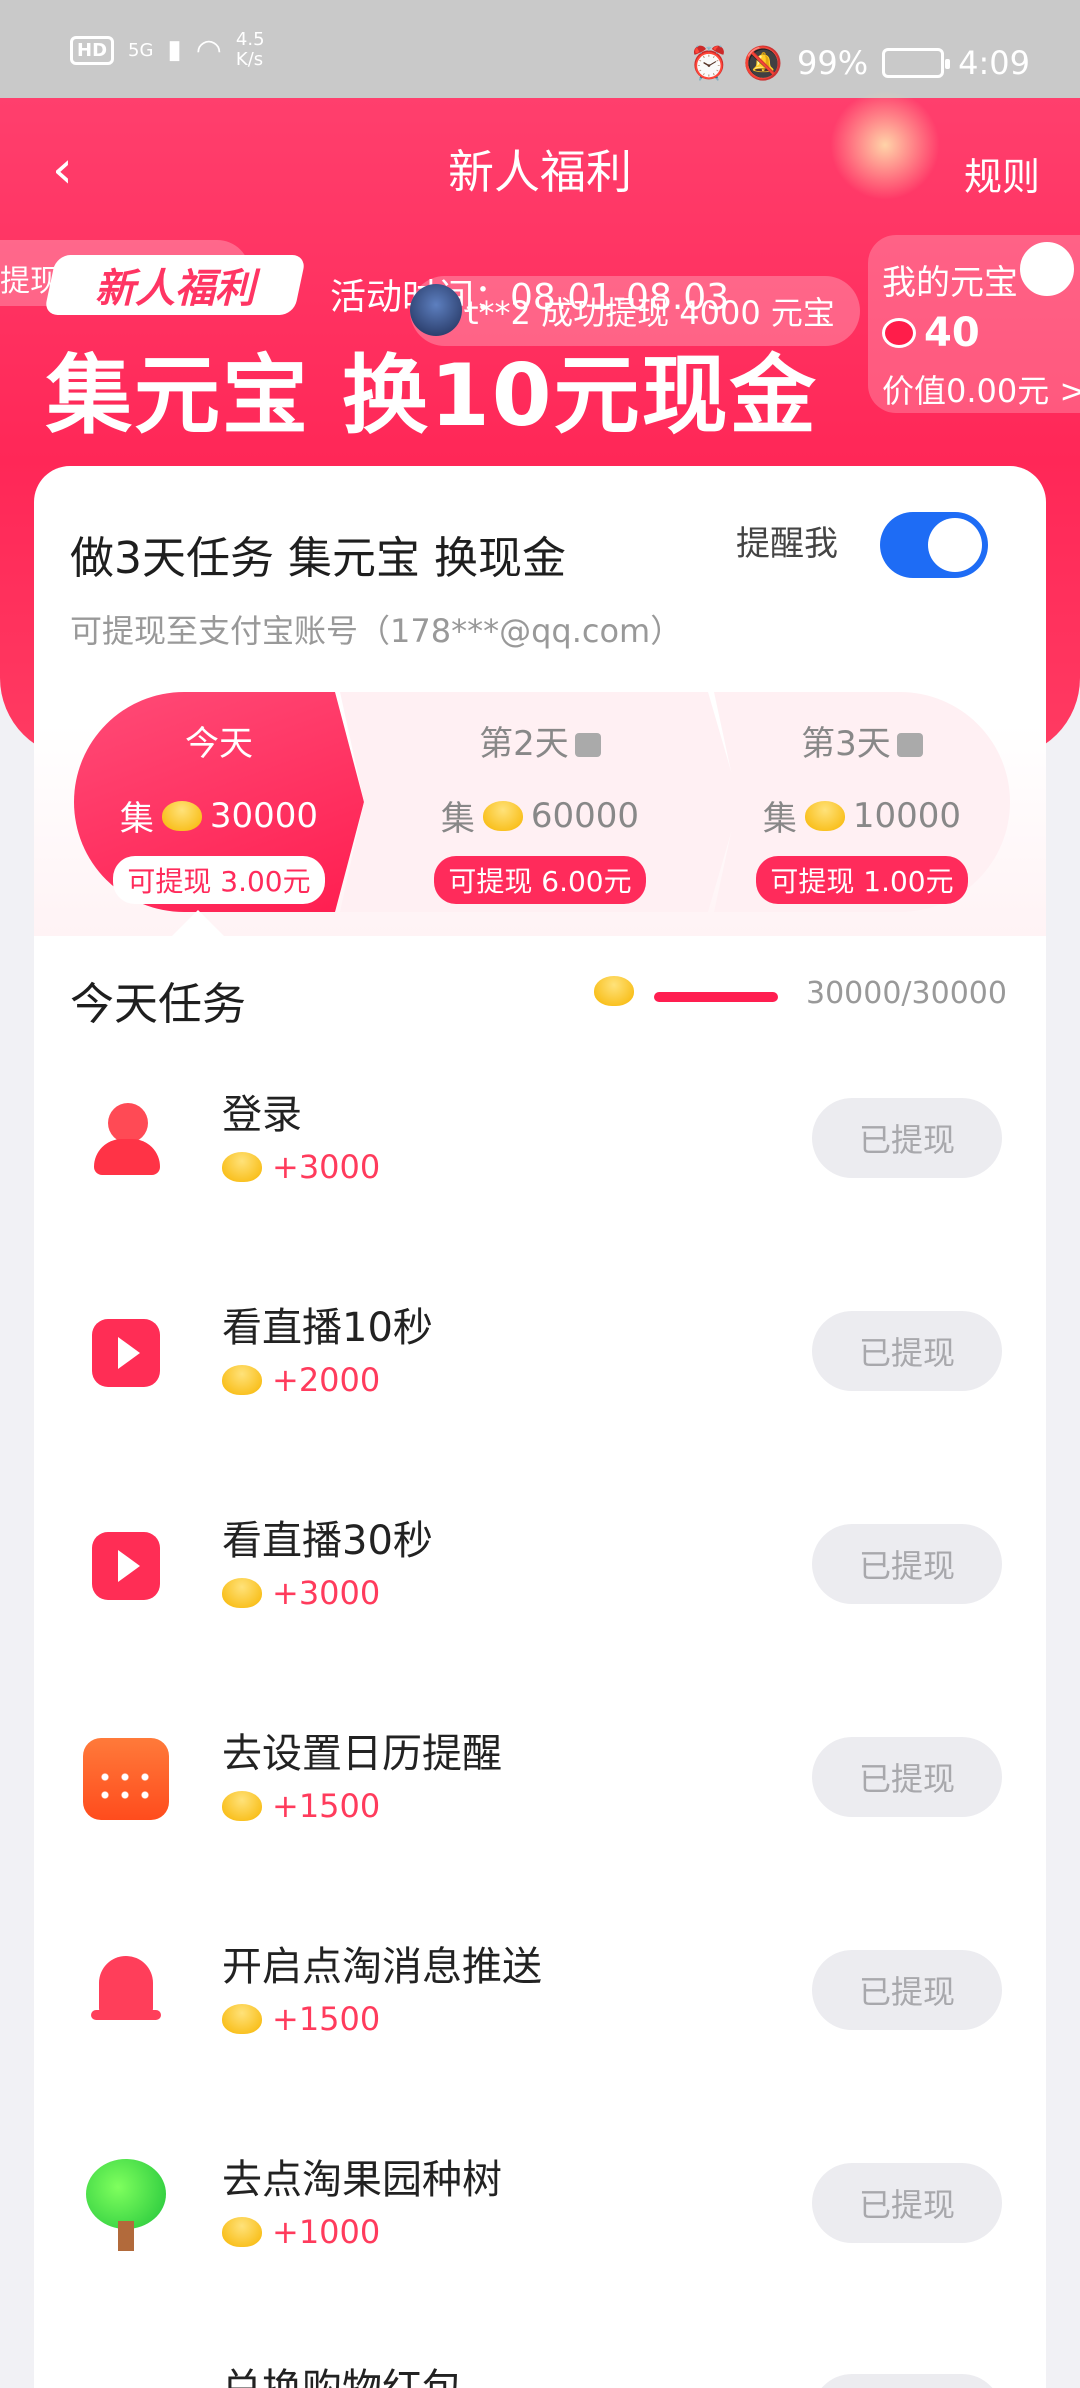 This screenshot has height=2388, width=1080. Describe the element at coordinates (126, 1140) in the screenshot. I see `user-icon` at that location.